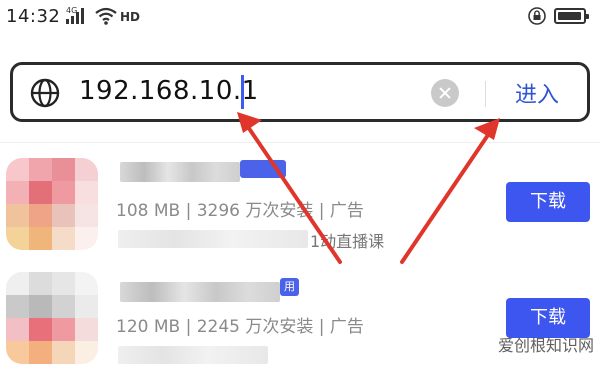 Image resolution: width=600 pixels, height=378 pixels. What do you see at coordinates (545, 345) in the screenshot?
I see `watermark: 爱创根知识网` at bounding box center [545, 345].